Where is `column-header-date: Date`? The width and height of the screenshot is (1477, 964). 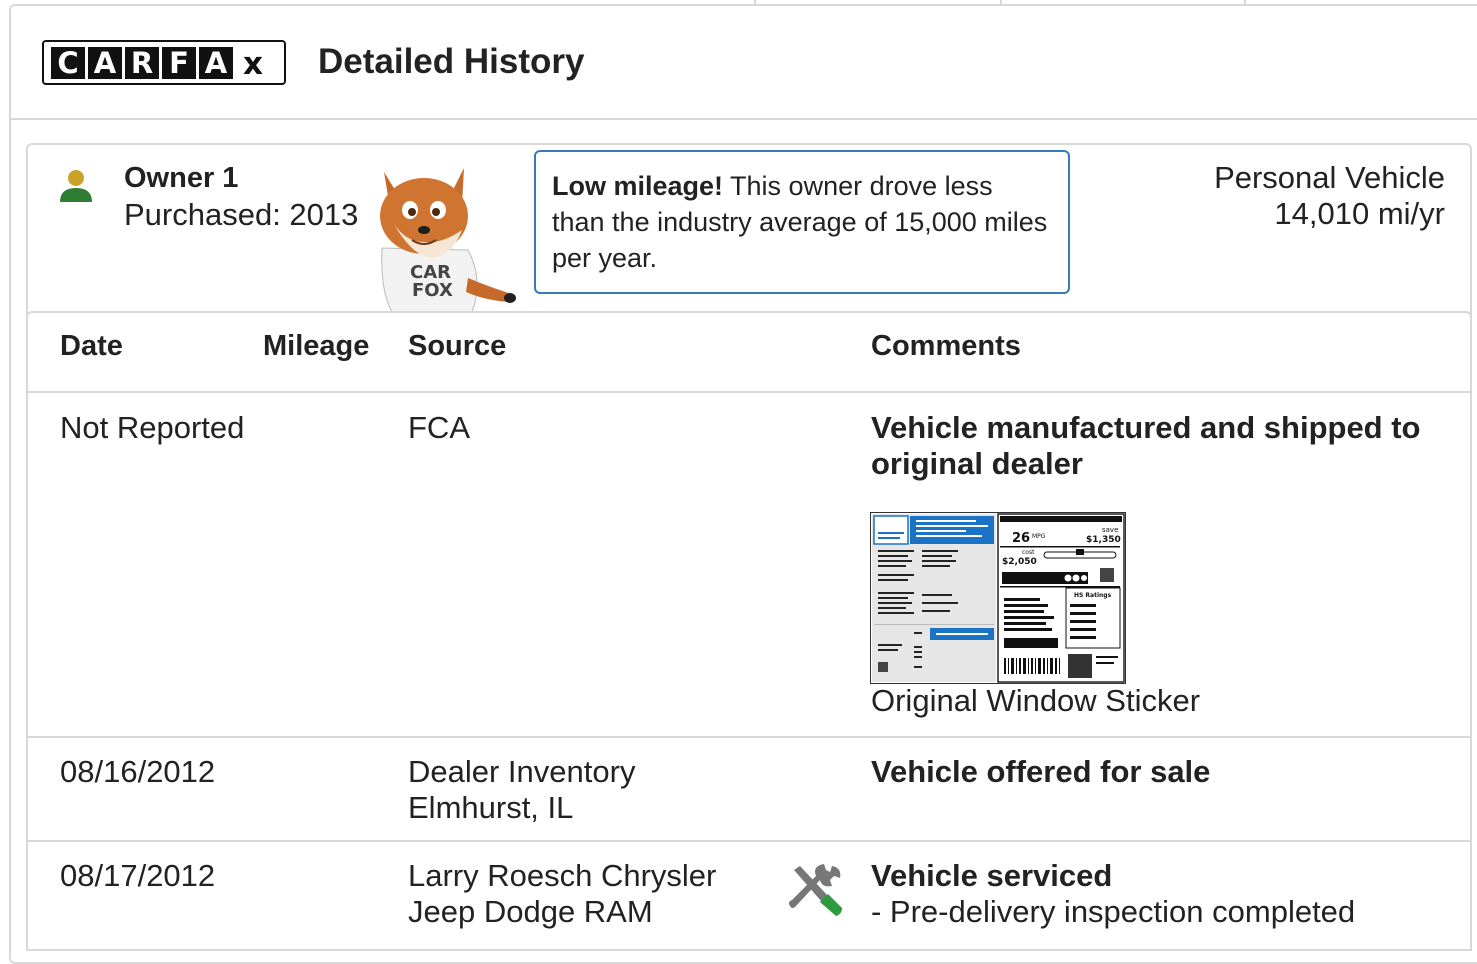
column-header-date: Date is located at coordinates (91, 346).